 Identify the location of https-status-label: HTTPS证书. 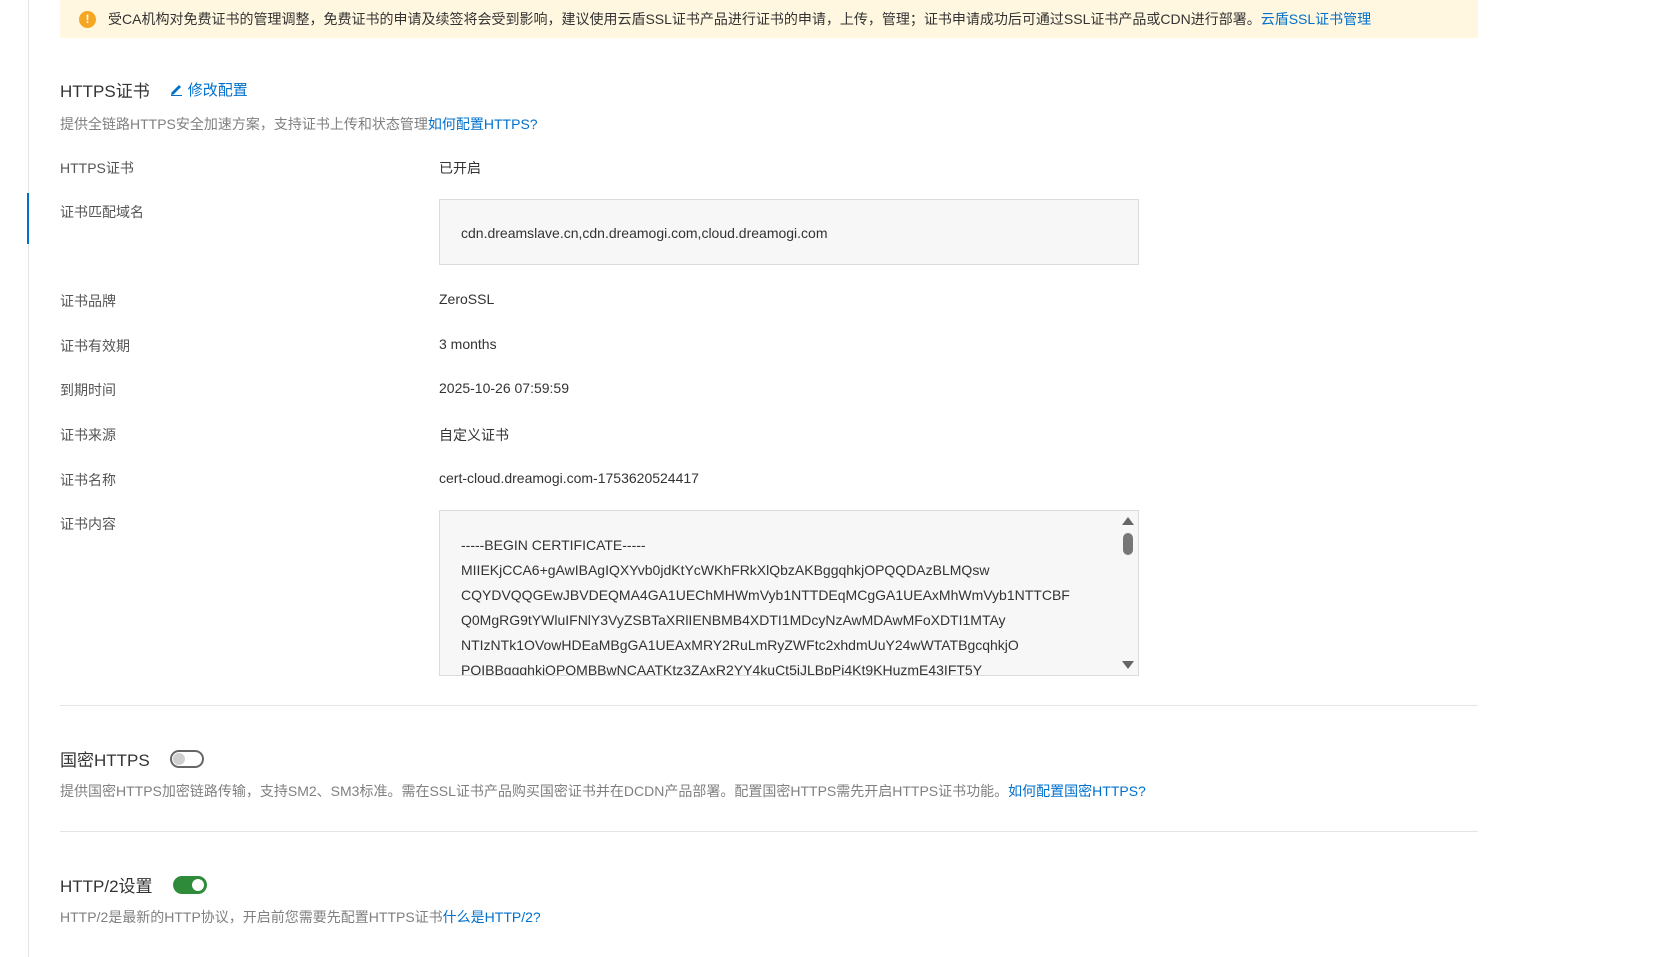
(97, 168).